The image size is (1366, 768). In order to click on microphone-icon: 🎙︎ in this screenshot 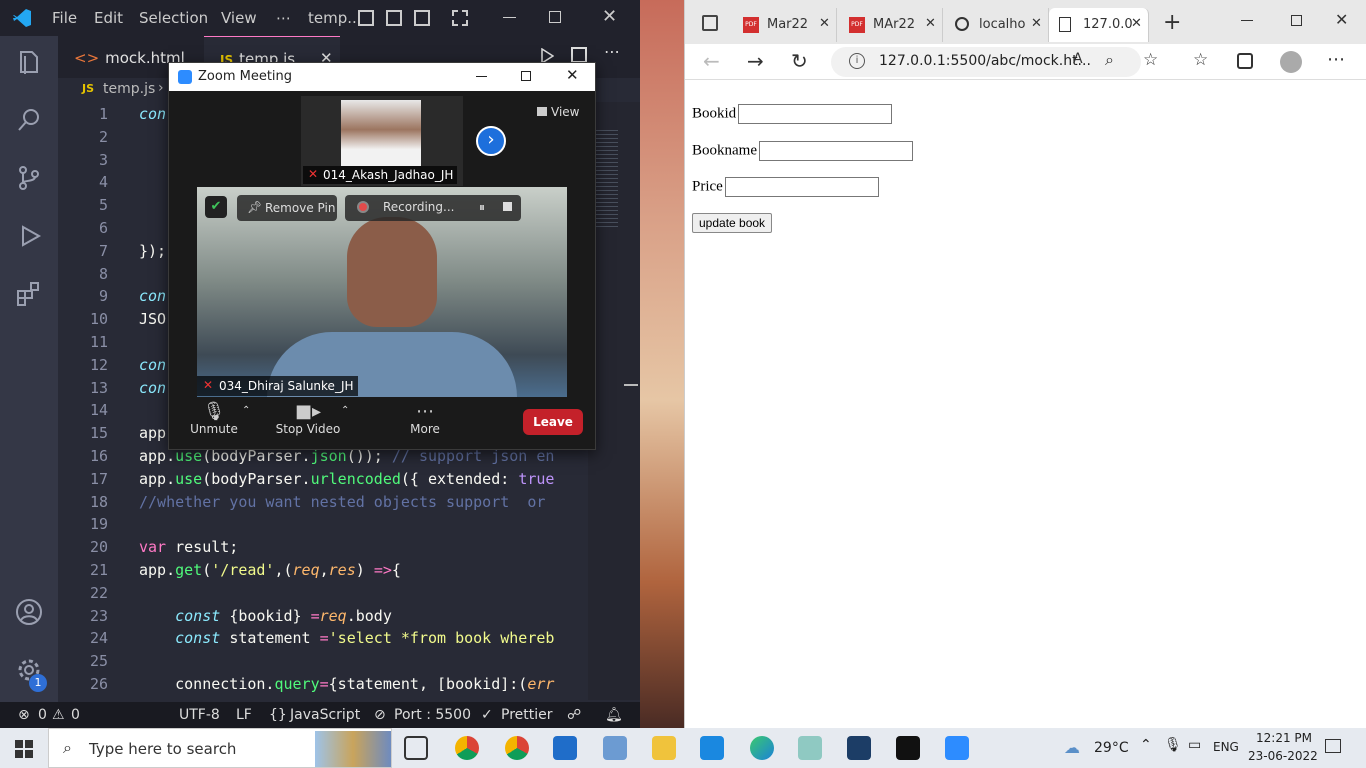, I will do `click(1173, 745)`.